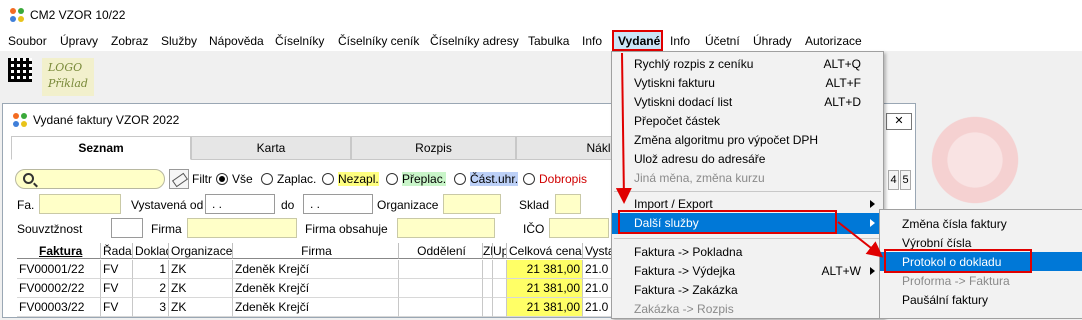 The width and height of the screenshot is (1082, 320). I want to click on tab-karta: Karta, so click(271, 148).